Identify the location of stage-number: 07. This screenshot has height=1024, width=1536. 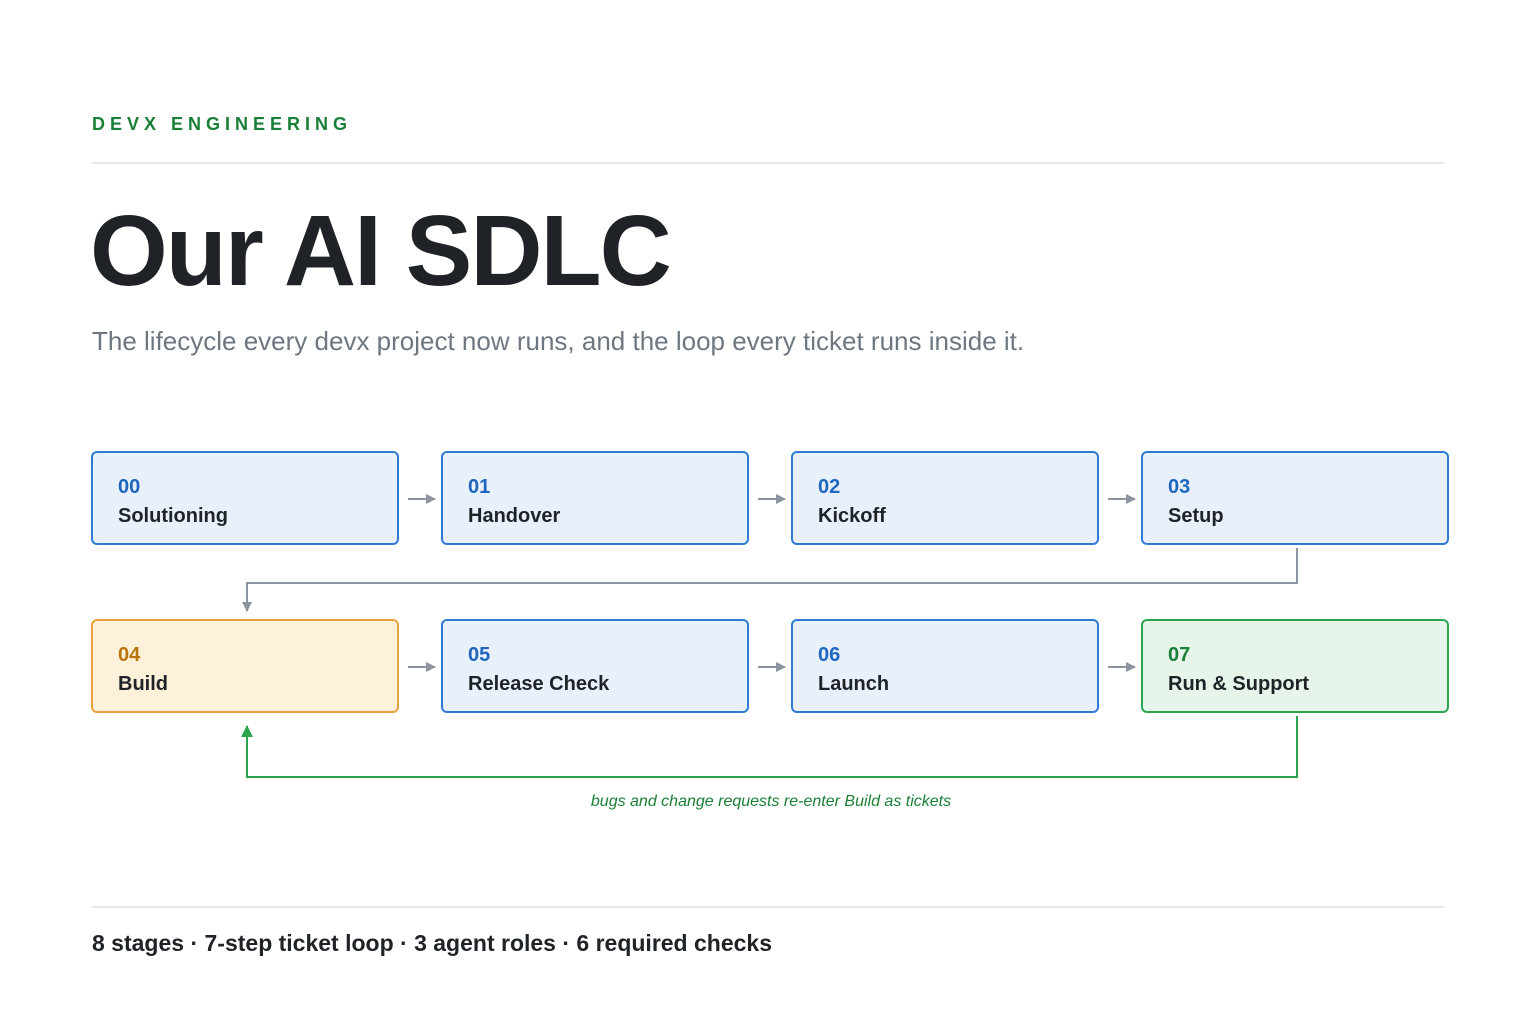
(1179, 655).